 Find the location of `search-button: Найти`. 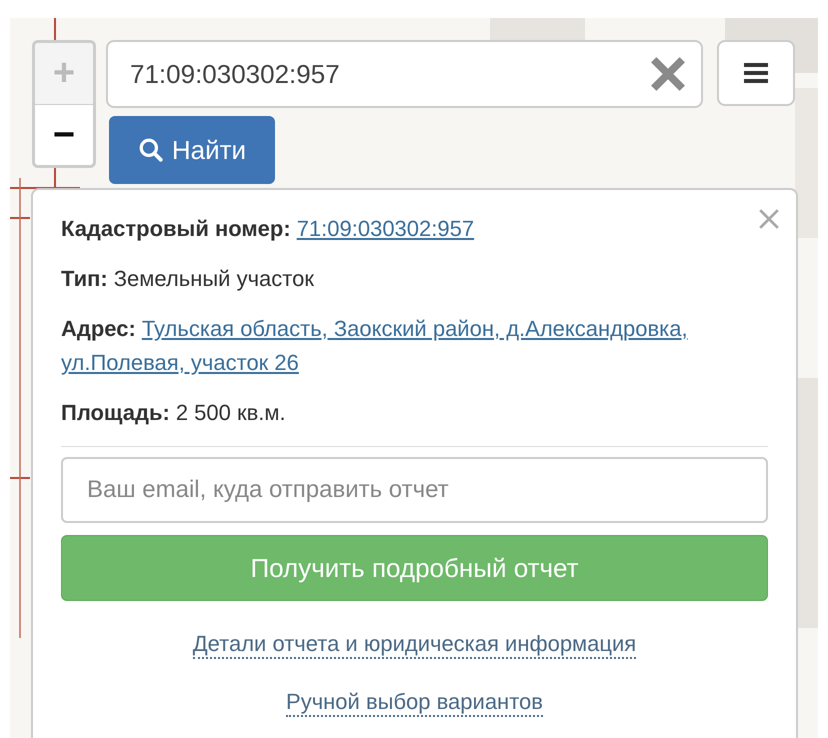

search-button: Найти is located at coordinates (192, 150).